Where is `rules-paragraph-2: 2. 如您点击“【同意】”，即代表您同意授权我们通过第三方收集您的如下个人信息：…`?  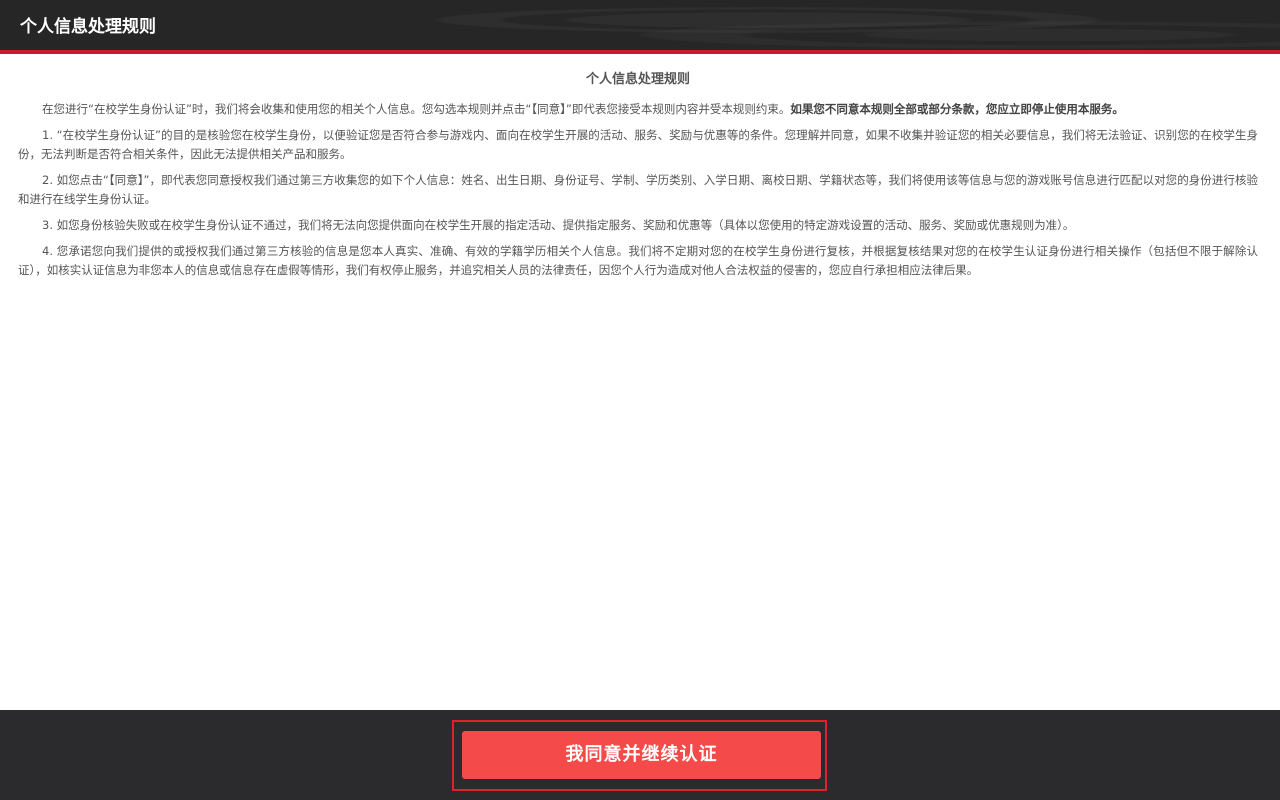 rules-paragraph-2: 2. 如您点击“【同意】”，即代表您同意授权我们通过第三方收集您的如下个人信息：… is located at coordinates (638, 190).